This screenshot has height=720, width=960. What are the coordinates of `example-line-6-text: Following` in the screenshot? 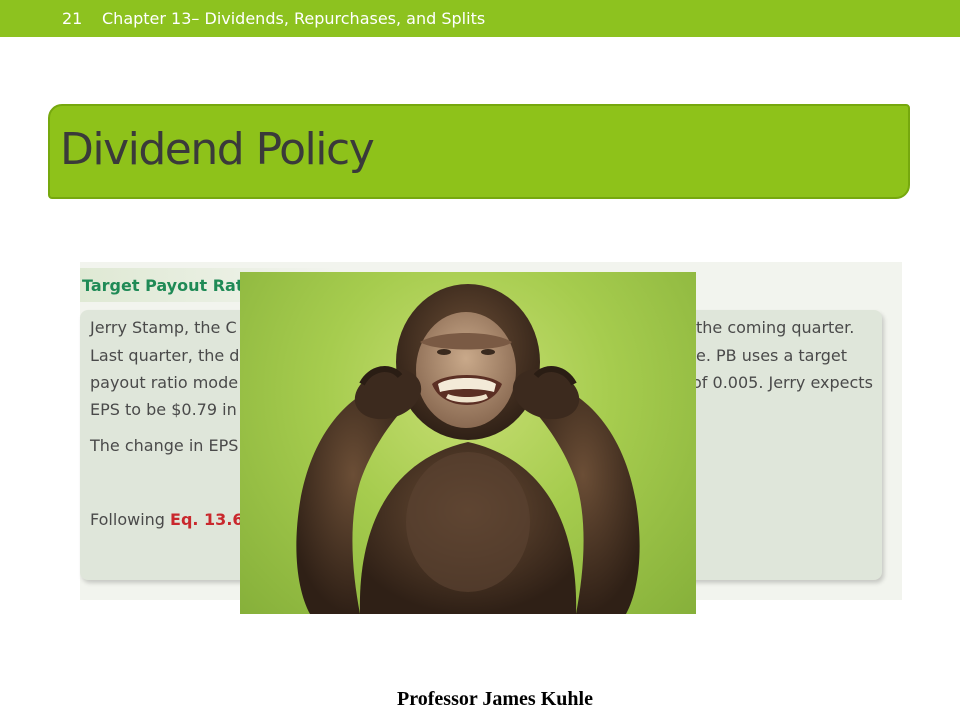 It's located at (130, 519).